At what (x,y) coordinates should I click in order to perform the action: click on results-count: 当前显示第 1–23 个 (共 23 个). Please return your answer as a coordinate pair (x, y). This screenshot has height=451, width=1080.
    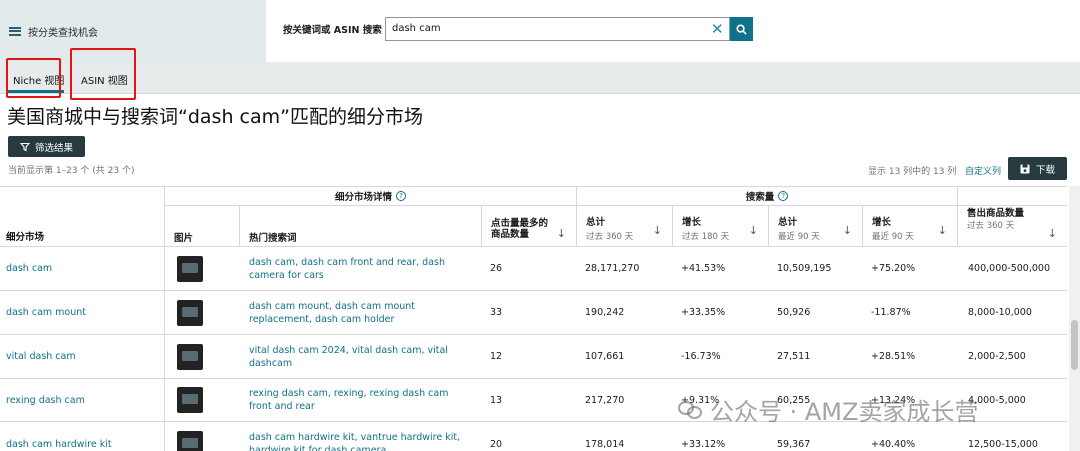
    Looking at the image, I should click on (71, 171).